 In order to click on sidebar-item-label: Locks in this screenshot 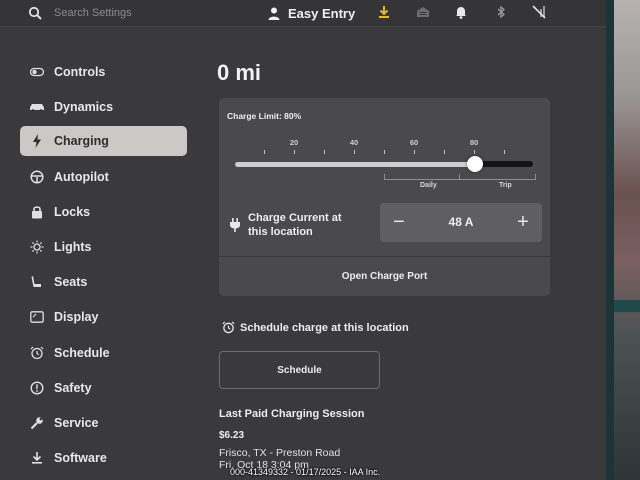, I will do `click(72, 212)`.